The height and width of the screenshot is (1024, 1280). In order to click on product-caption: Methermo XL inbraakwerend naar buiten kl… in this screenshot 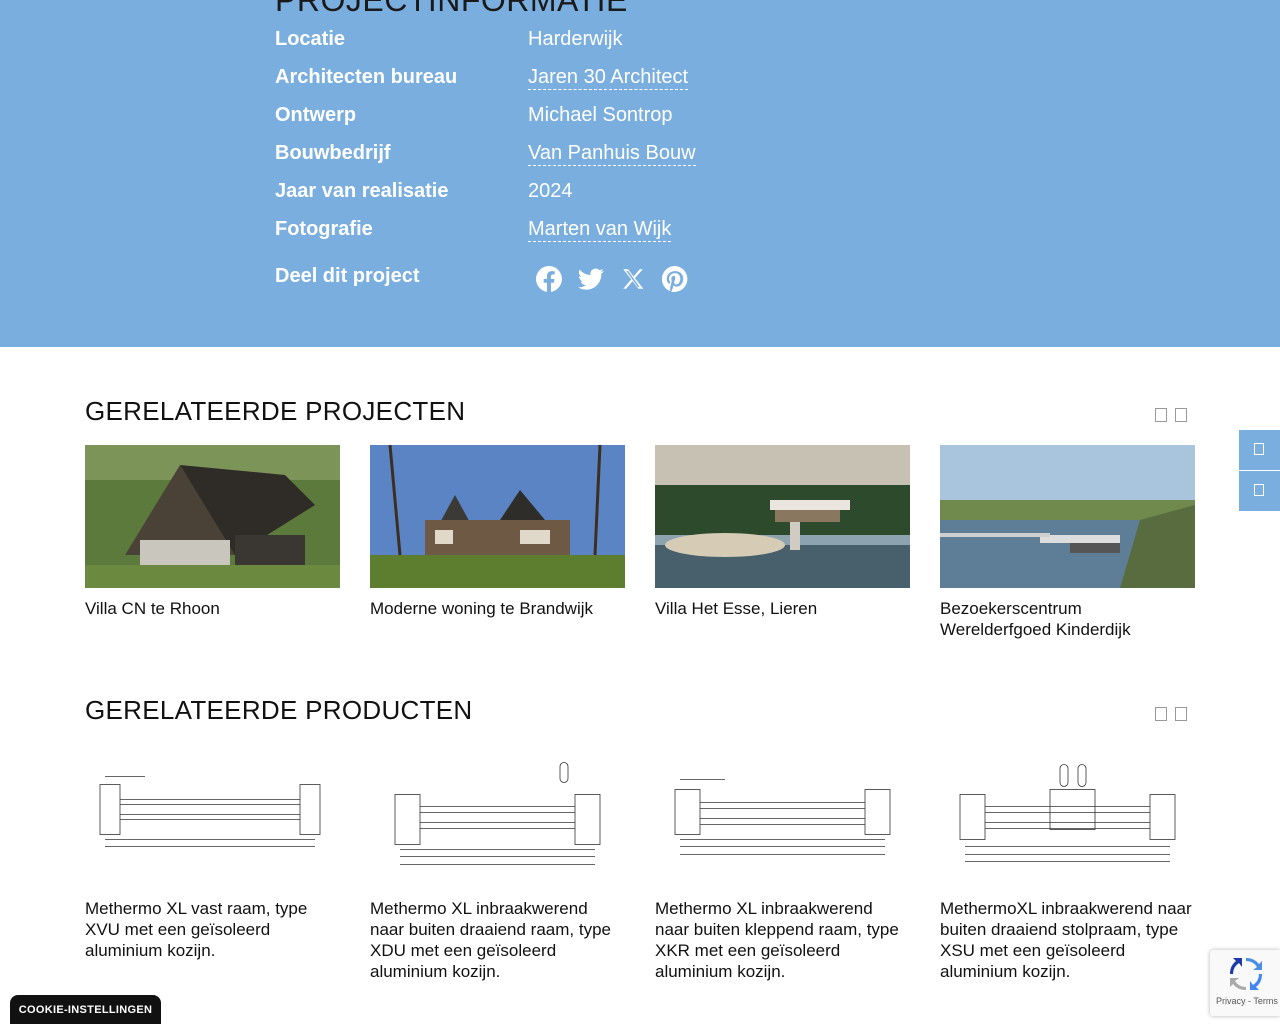, I will do `click(782, 940)`.